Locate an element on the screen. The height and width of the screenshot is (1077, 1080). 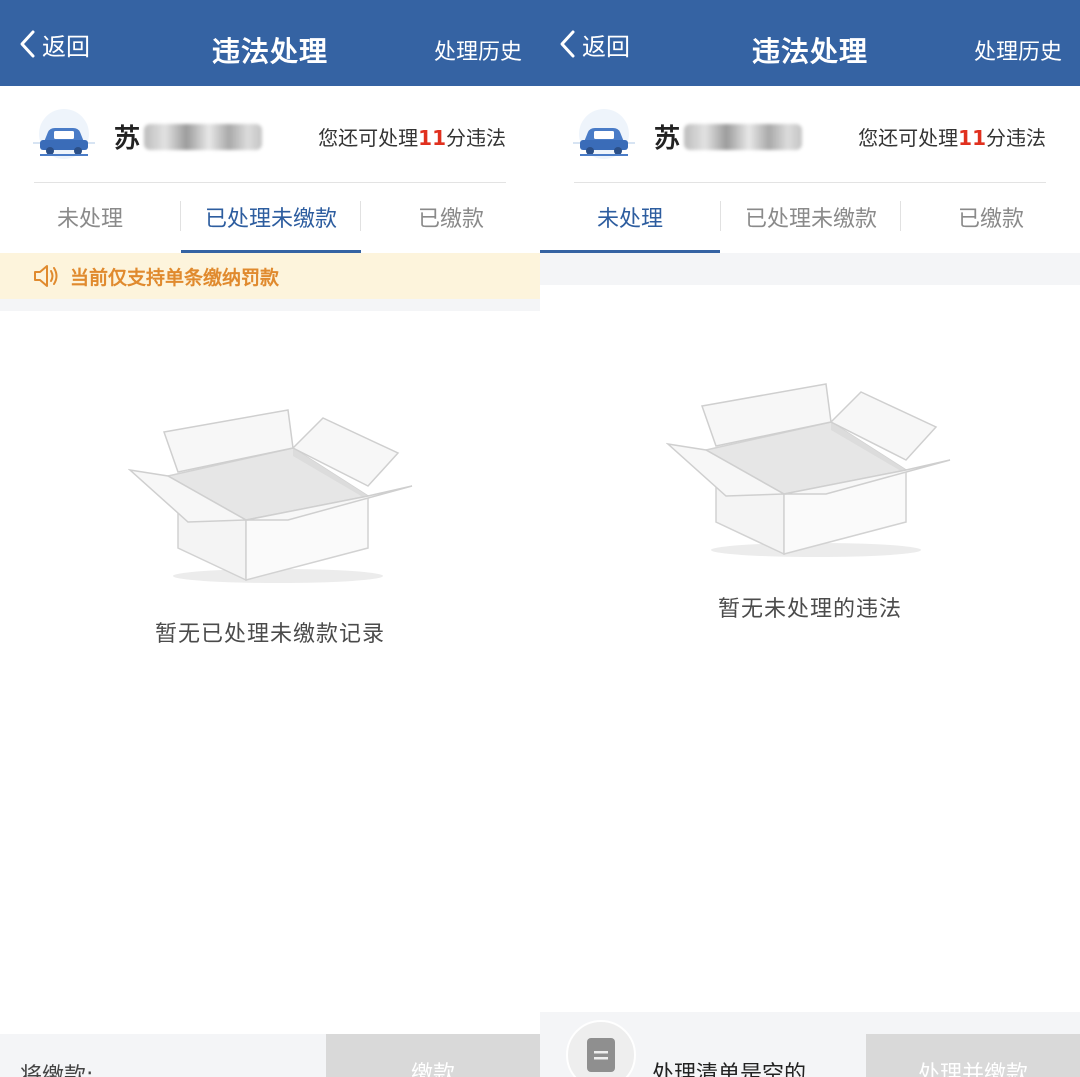
bottom-payment-bar: 将缴款: 缴款 is located at coordinates (270, 1055).